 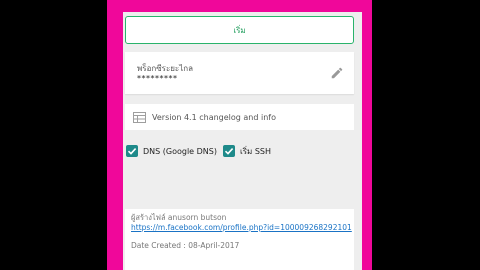 What do you see at coordinates (180, 151) in the screenshot?
I see `dns-option-label: DNS (Google DNS)` at bounding box center [180, 151].